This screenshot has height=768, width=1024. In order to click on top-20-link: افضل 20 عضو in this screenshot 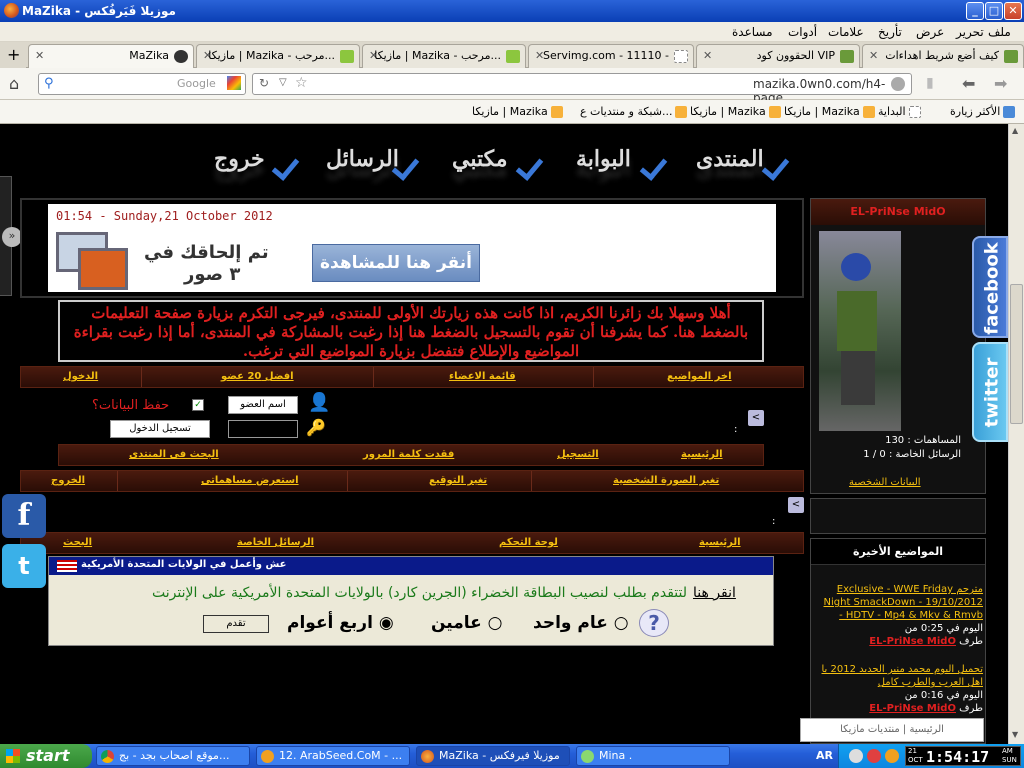, I will do `click(257, 376)`.